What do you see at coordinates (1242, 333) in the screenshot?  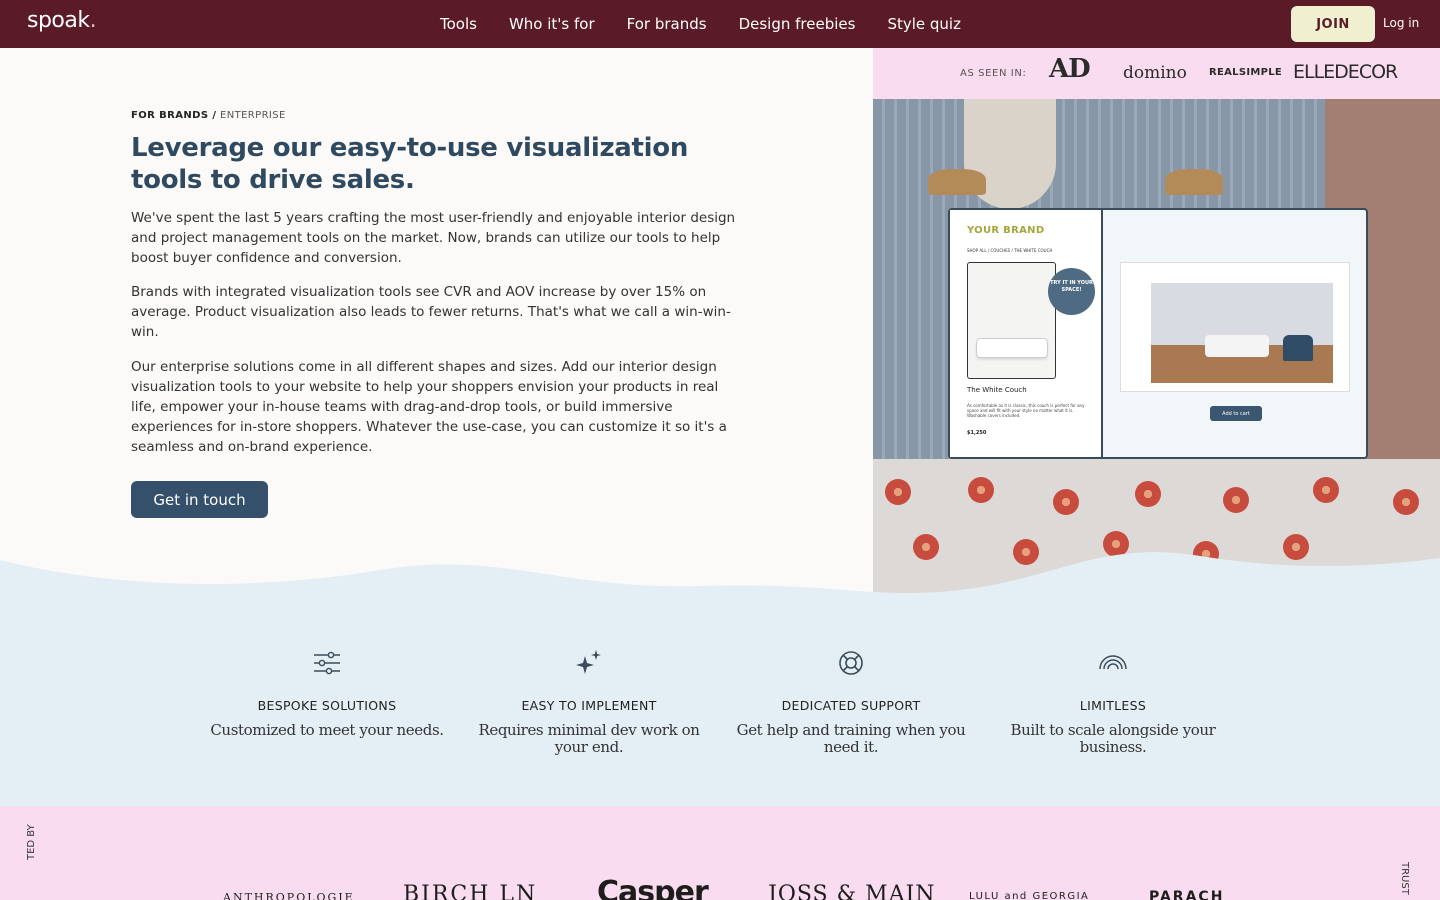 I see `room-render` at bounding box center [1242, 333].